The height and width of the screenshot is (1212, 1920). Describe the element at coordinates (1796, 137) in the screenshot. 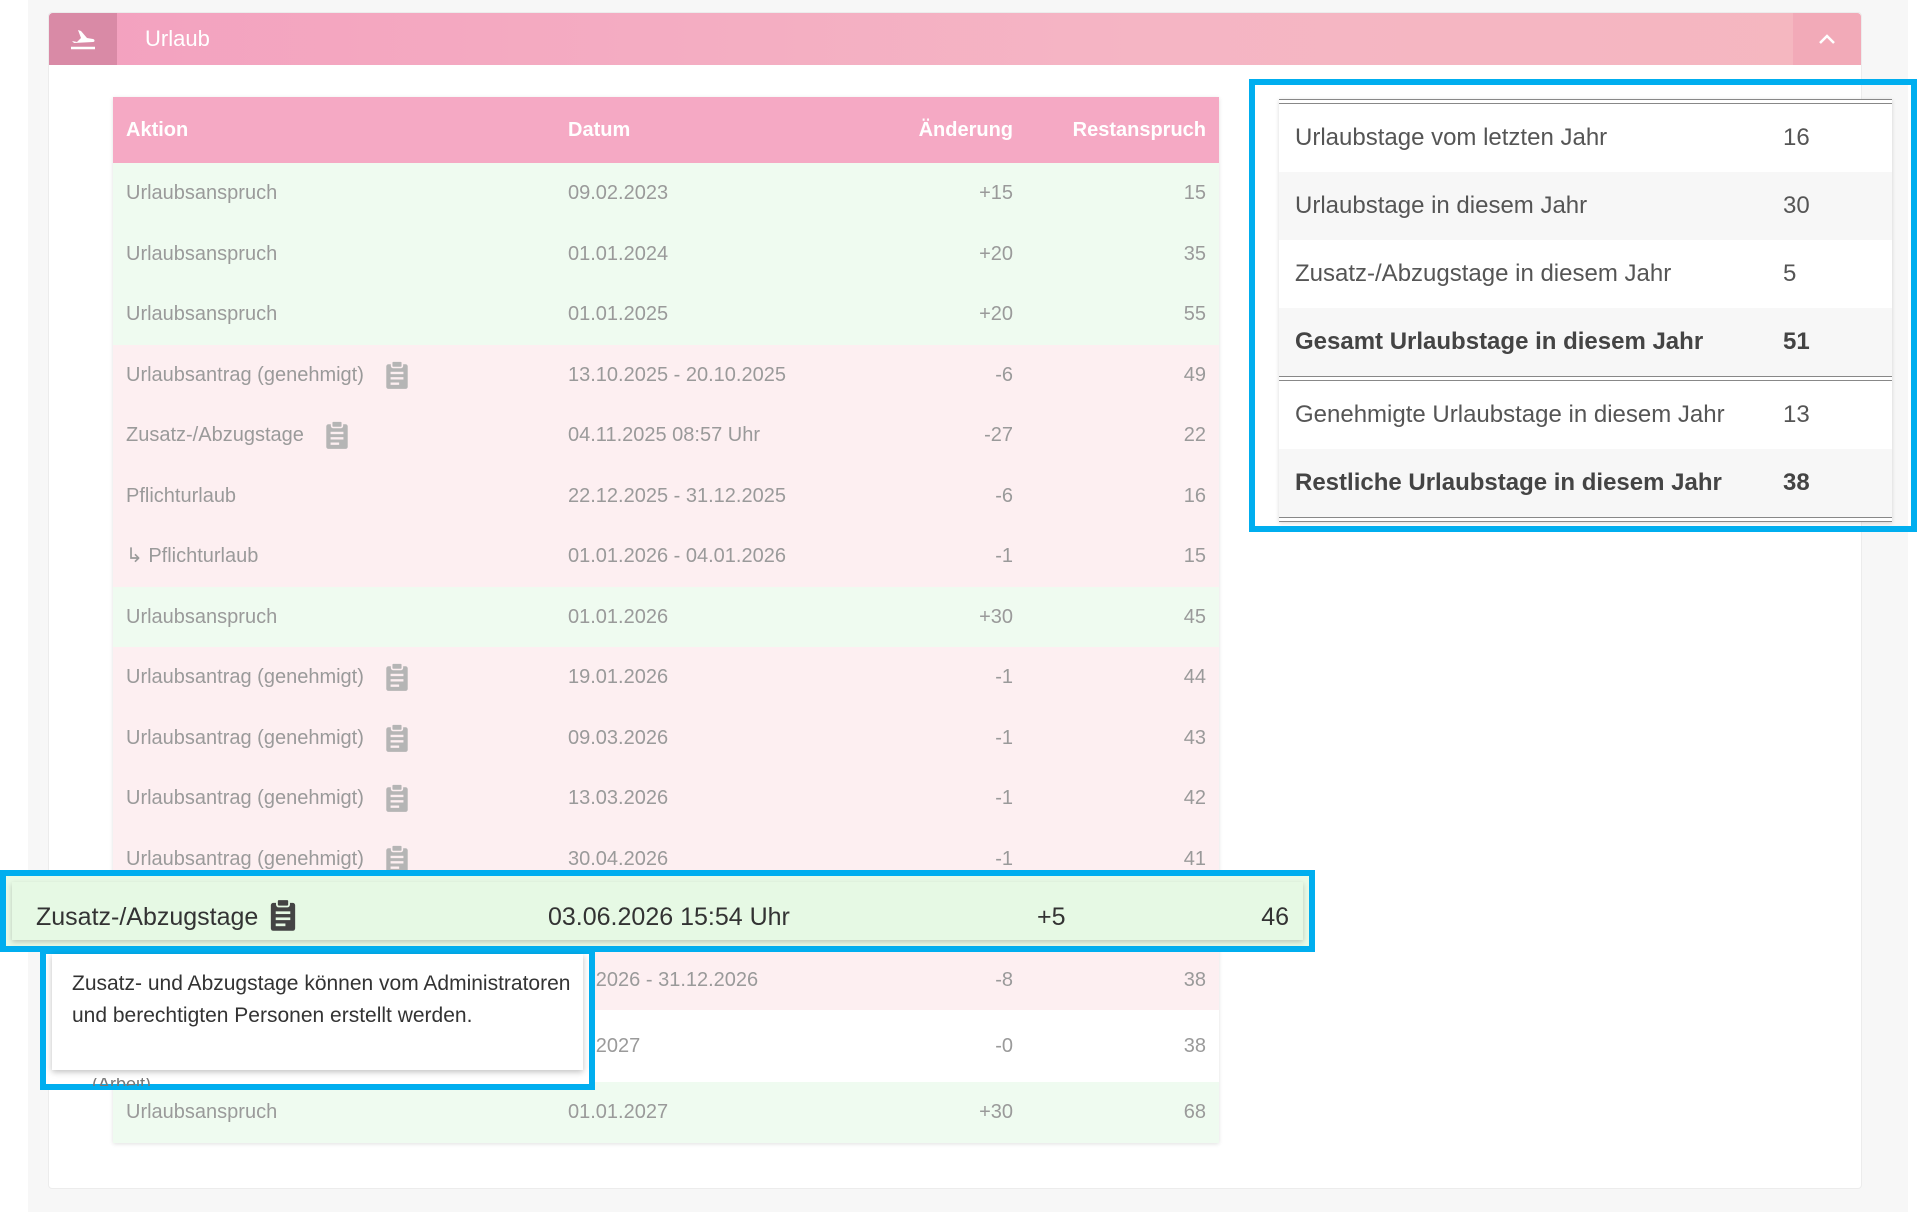

I see `summary-value: 16` at that location.